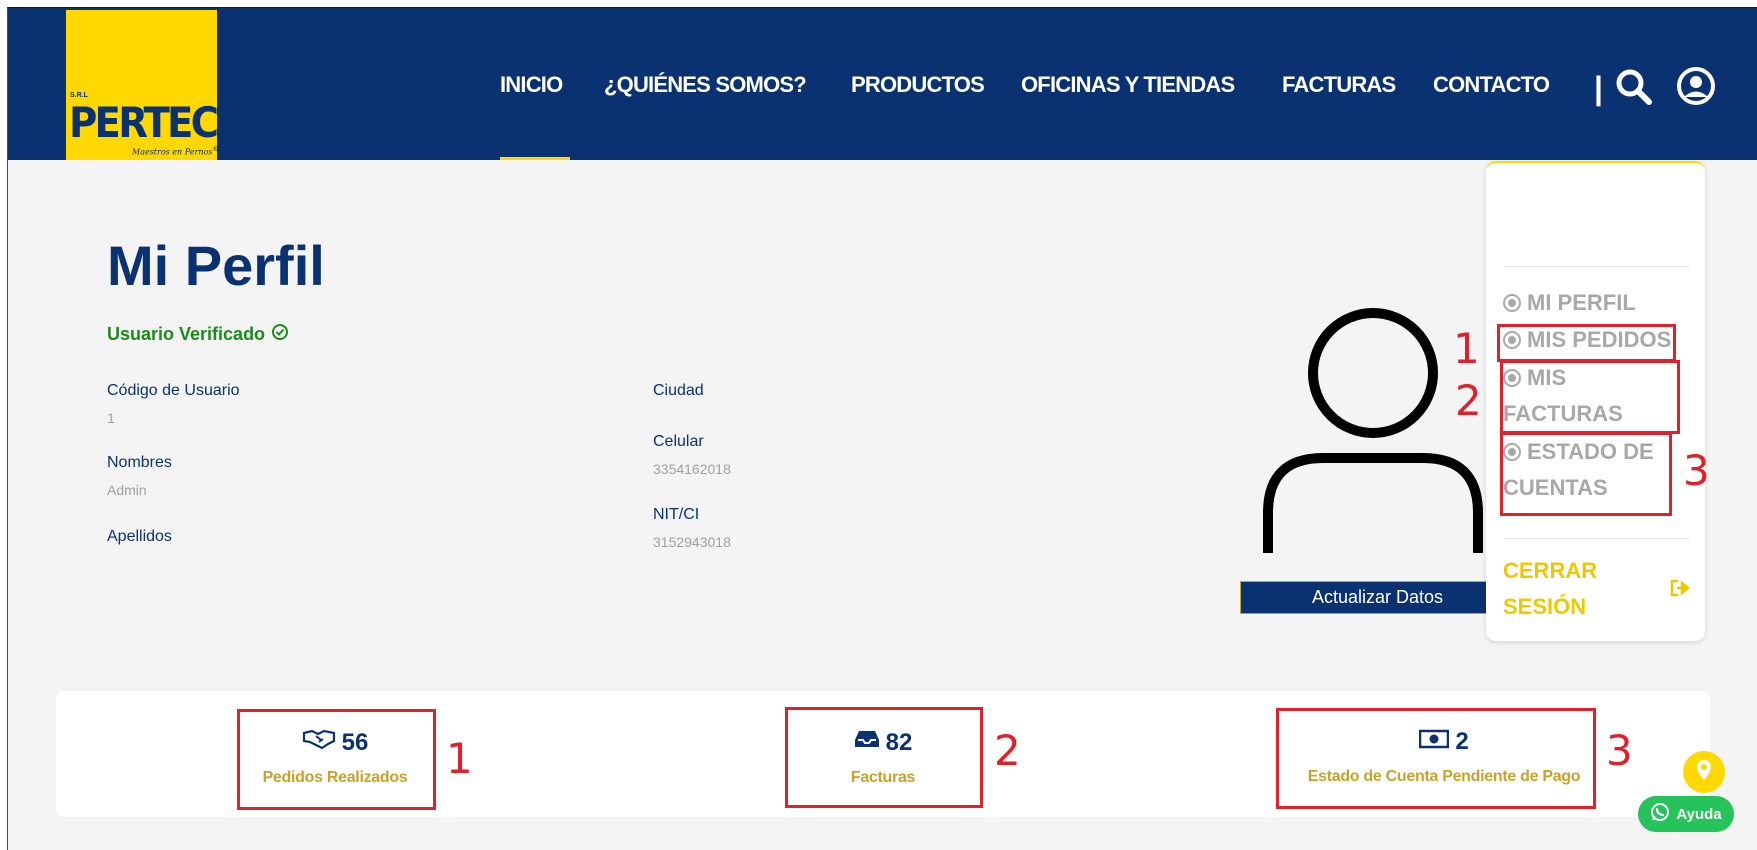  Describe the element at coordinates (1491, 85) in the screenshot. I see `nav-contacto: CONTACTO` at that location.